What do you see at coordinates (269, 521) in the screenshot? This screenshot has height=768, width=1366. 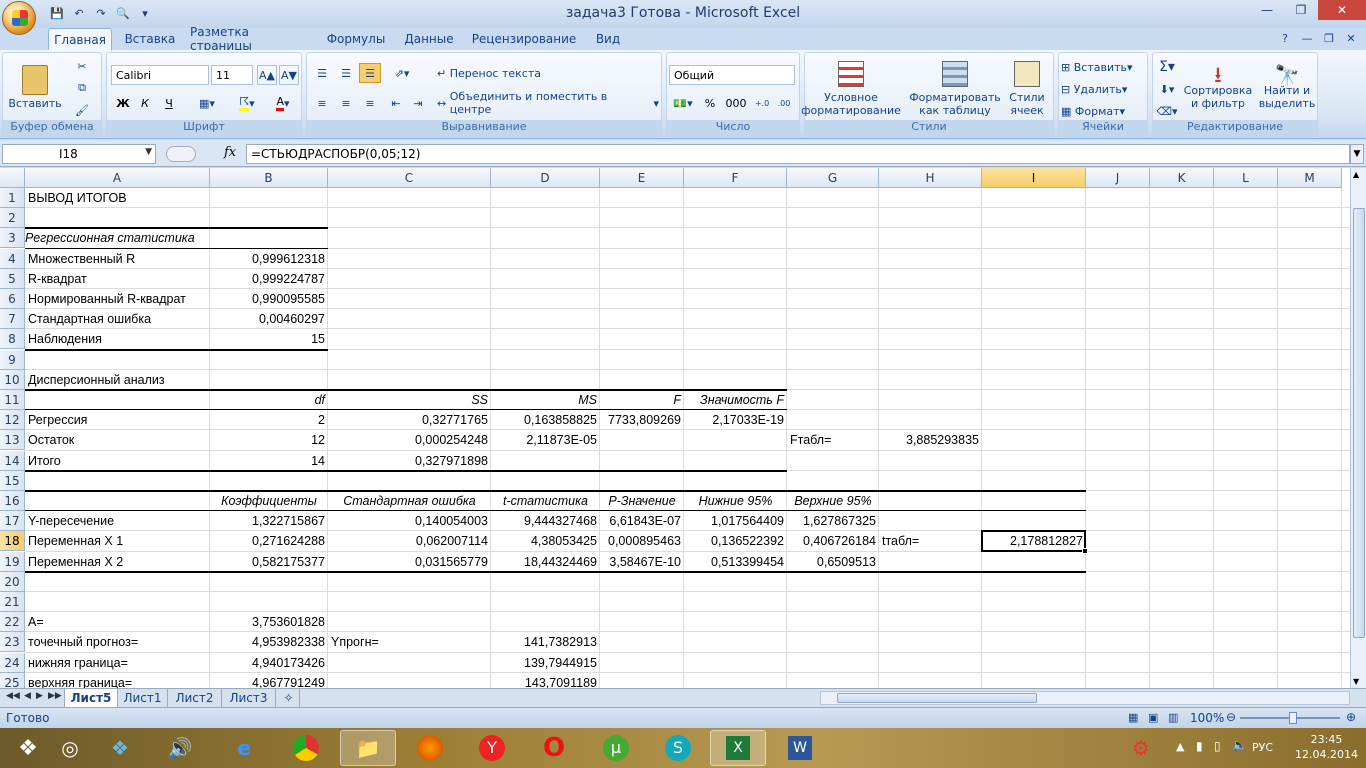 I see `cell-b17: 1,322715867` at bounding box center [269, 521].